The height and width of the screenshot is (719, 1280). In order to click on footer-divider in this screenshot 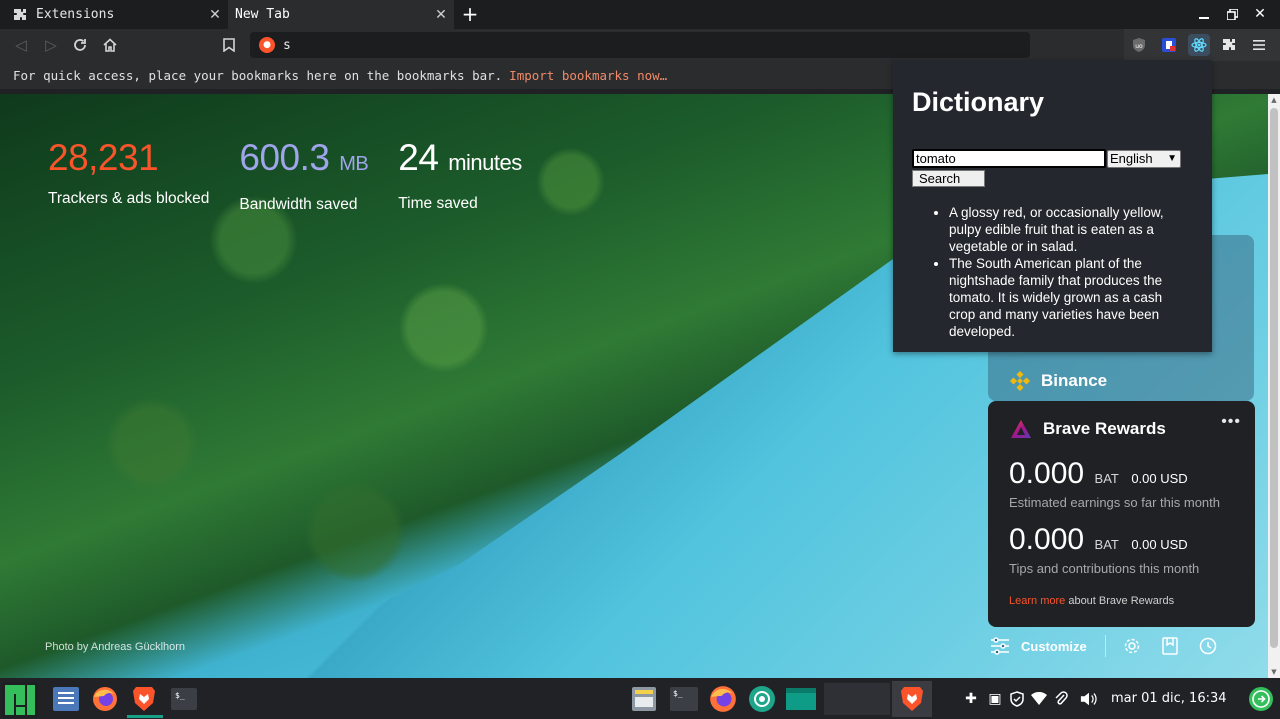, I will do `click(1105, 646)`.